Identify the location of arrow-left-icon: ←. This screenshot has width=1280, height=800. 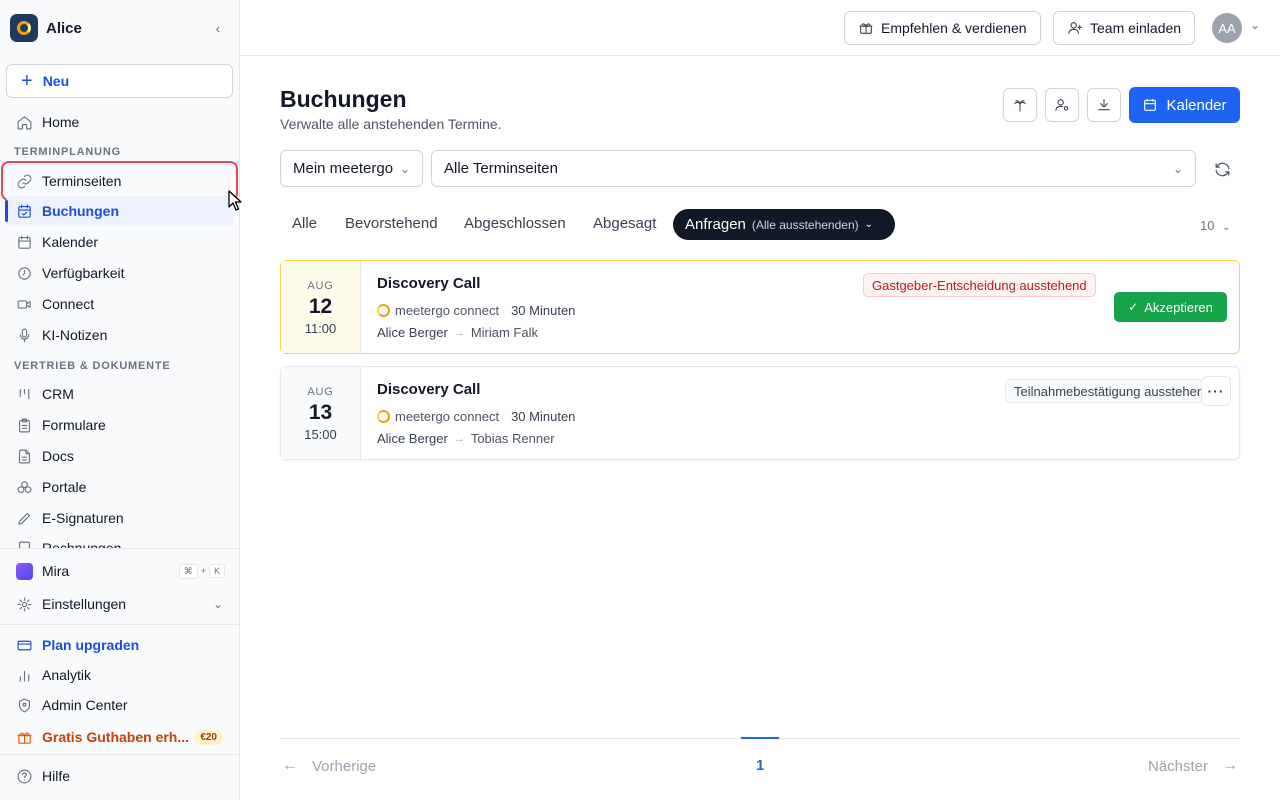
(290, 765).